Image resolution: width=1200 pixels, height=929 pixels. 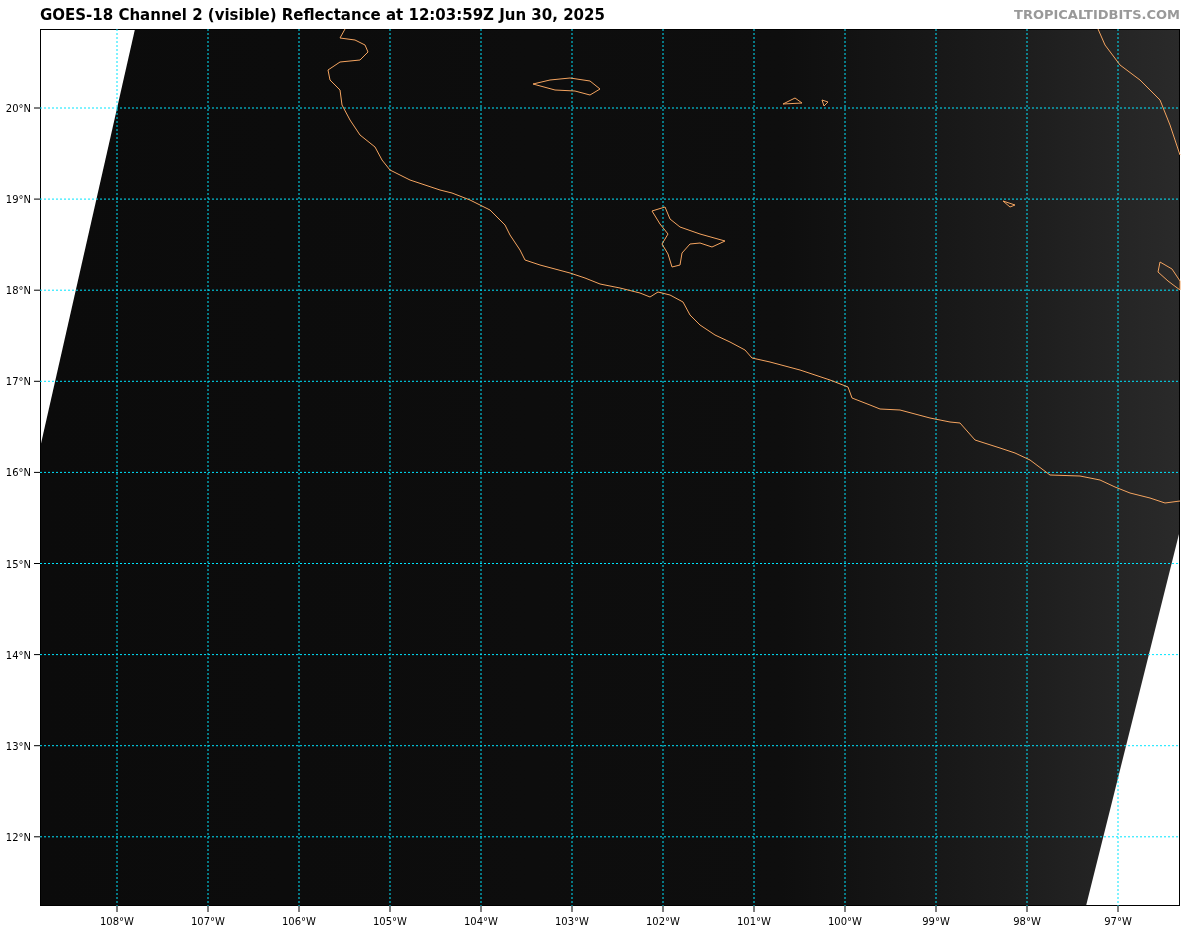 What do you see at coordinates (481, 921) in the screenshot?
I see `longitude-label: 104°W` at bounding box center [481, 921].